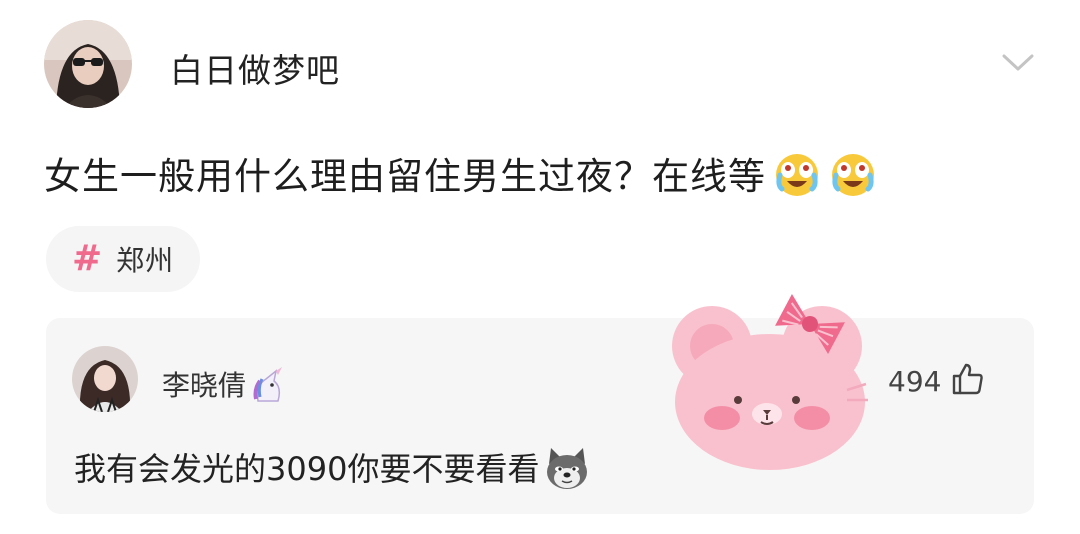 This screenshot has width=1080, height=534. What do you see at coordinates (968, 381) in the screenshot?
I see `thumbs-up-icon` at bounding box center [968, 381].